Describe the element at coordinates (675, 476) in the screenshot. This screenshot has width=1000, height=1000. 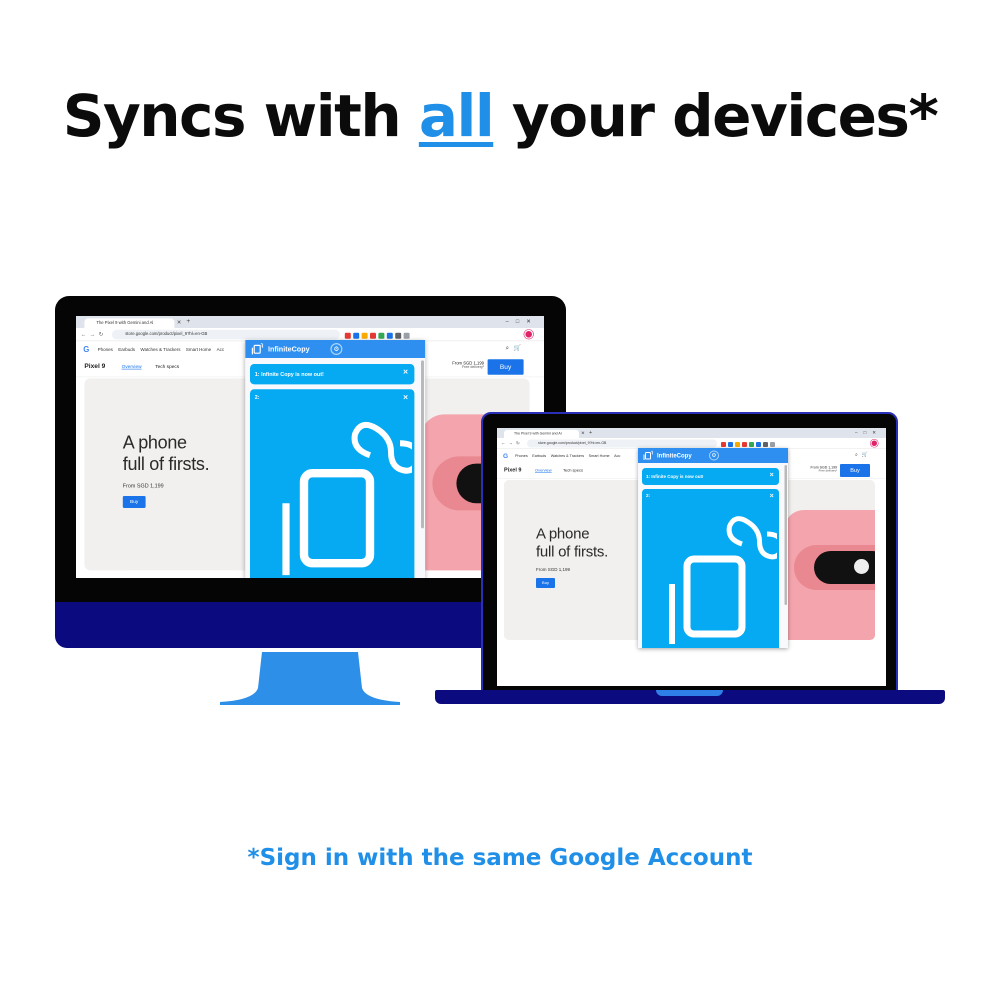
I see `clipboard-item-text: 1: Infinite Copy is now out!` at that location.